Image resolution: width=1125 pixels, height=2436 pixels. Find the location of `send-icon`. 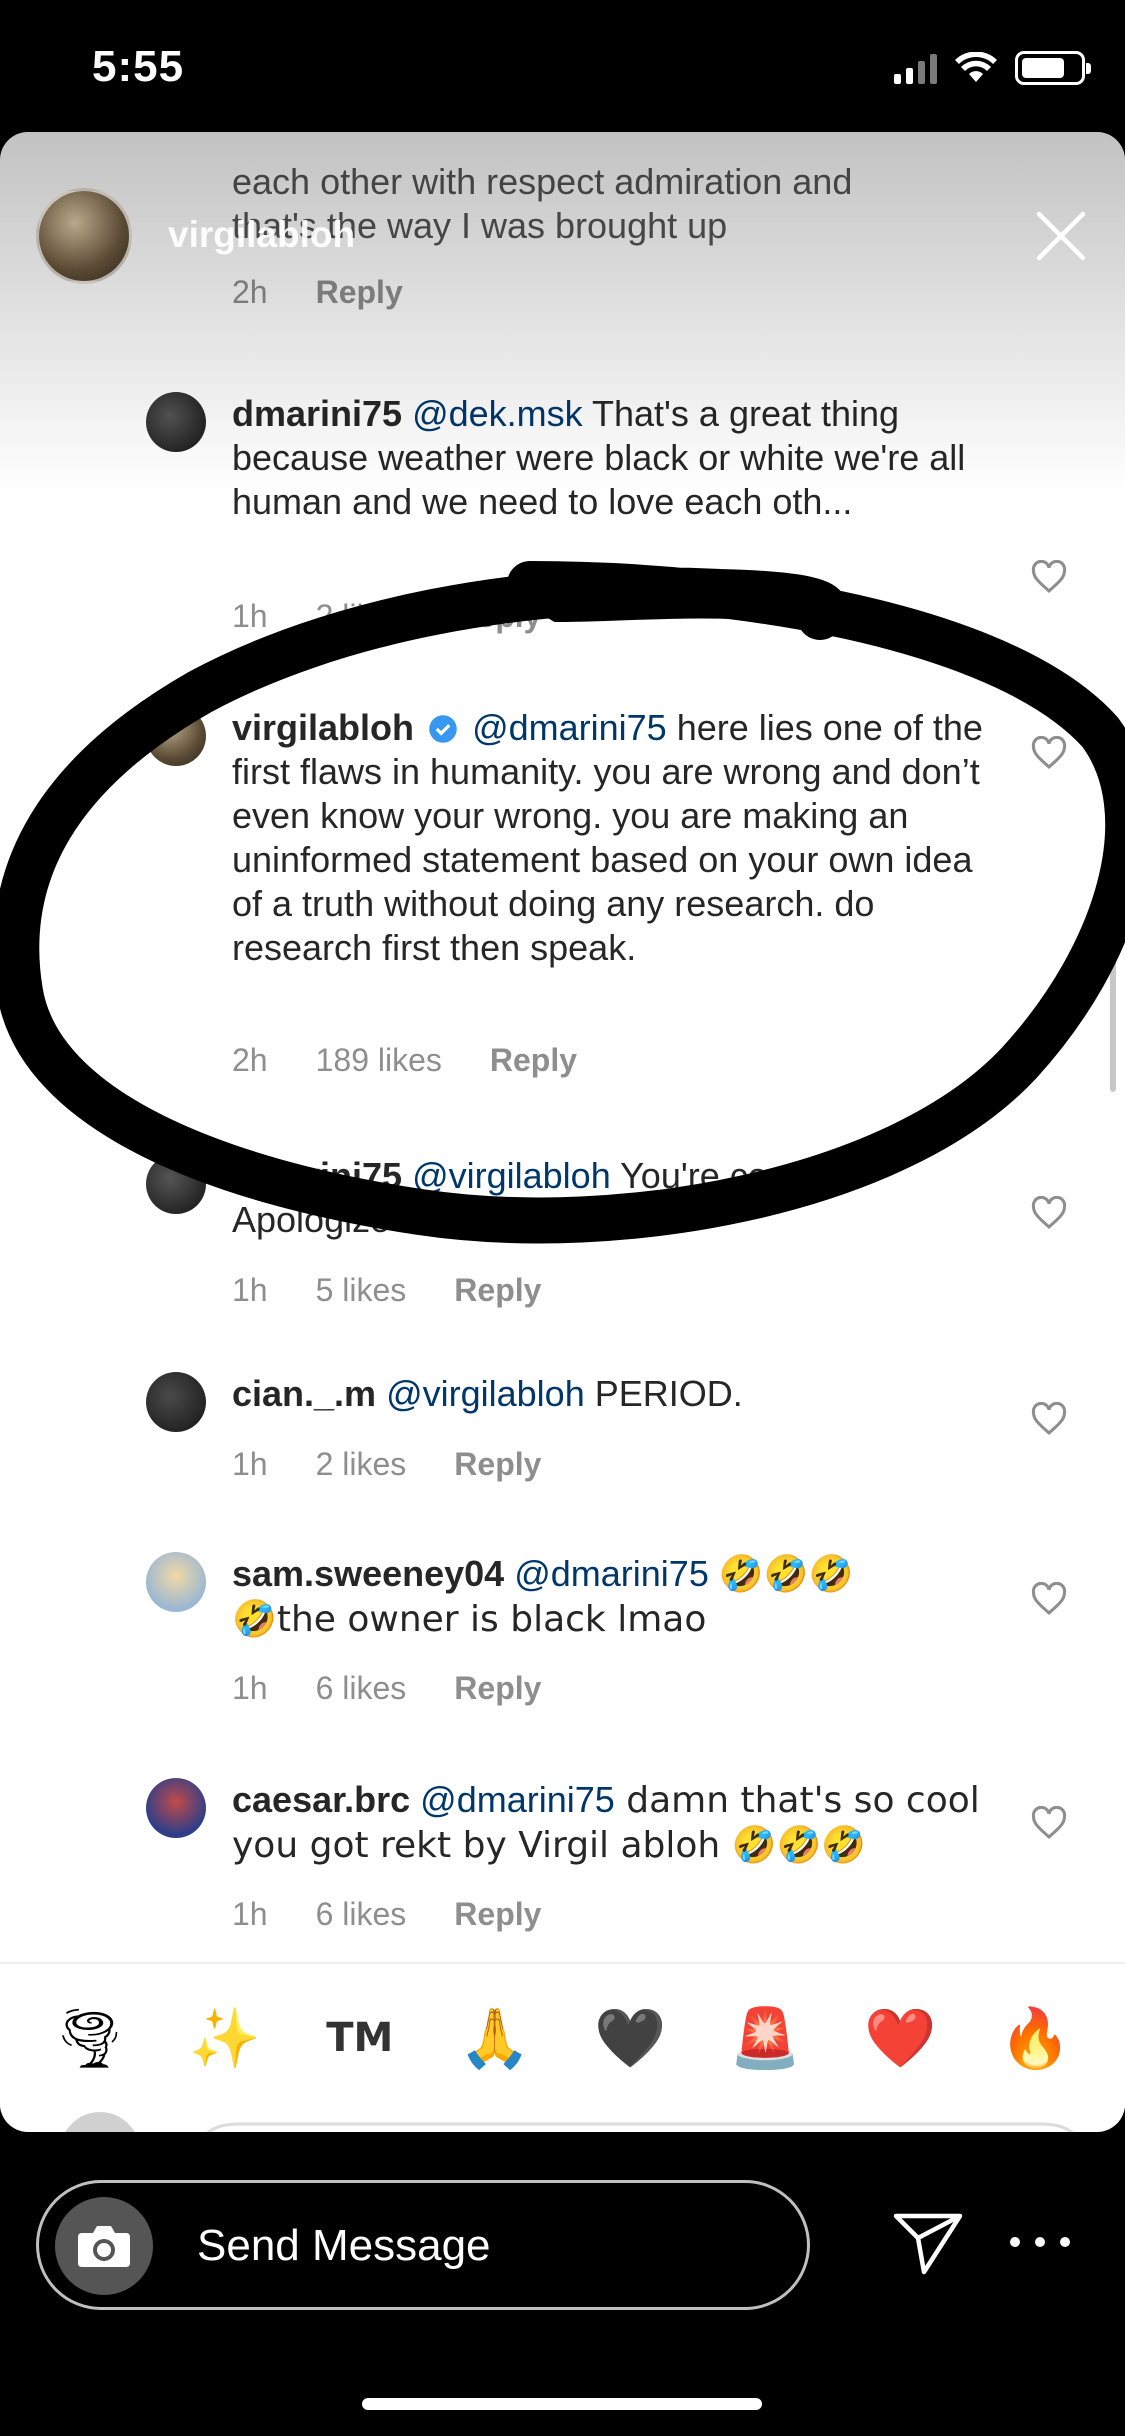

send-icon is located at coordinates (928, 2242).